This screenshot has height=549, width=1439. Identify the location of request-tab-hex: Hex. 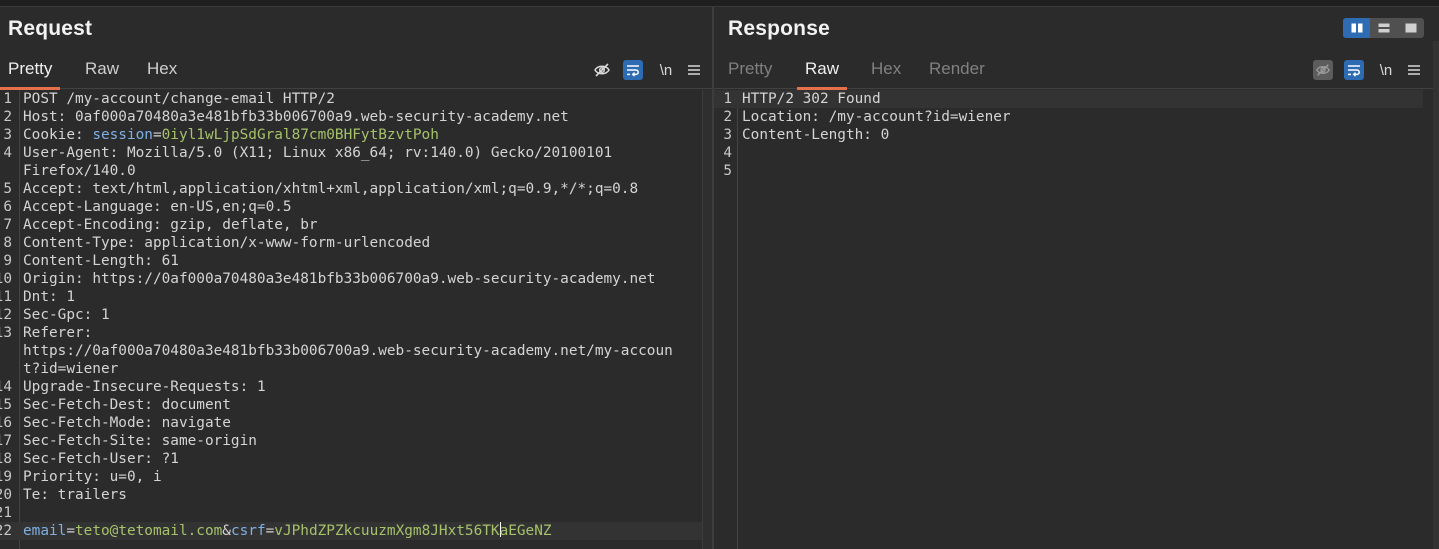
(162, 70).